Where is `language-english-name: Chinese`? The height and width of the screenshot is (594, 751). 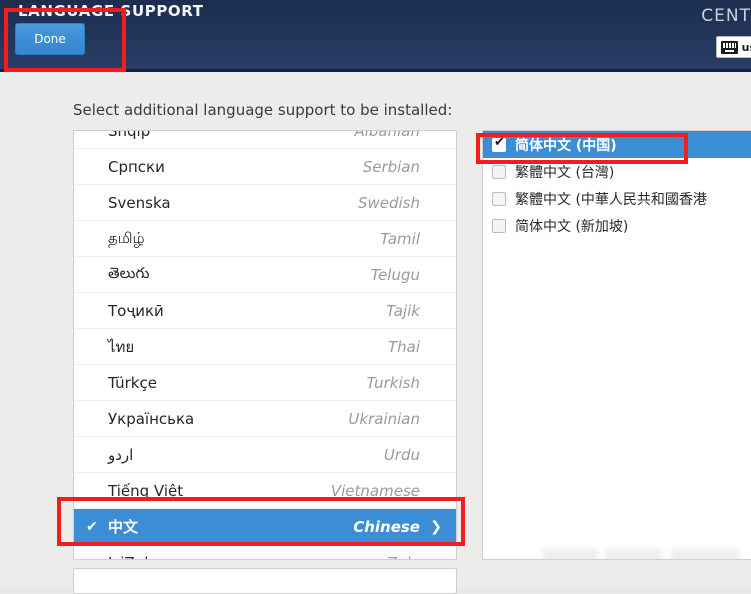 language-english-name: Chinese is located at coordinates (386, 526).